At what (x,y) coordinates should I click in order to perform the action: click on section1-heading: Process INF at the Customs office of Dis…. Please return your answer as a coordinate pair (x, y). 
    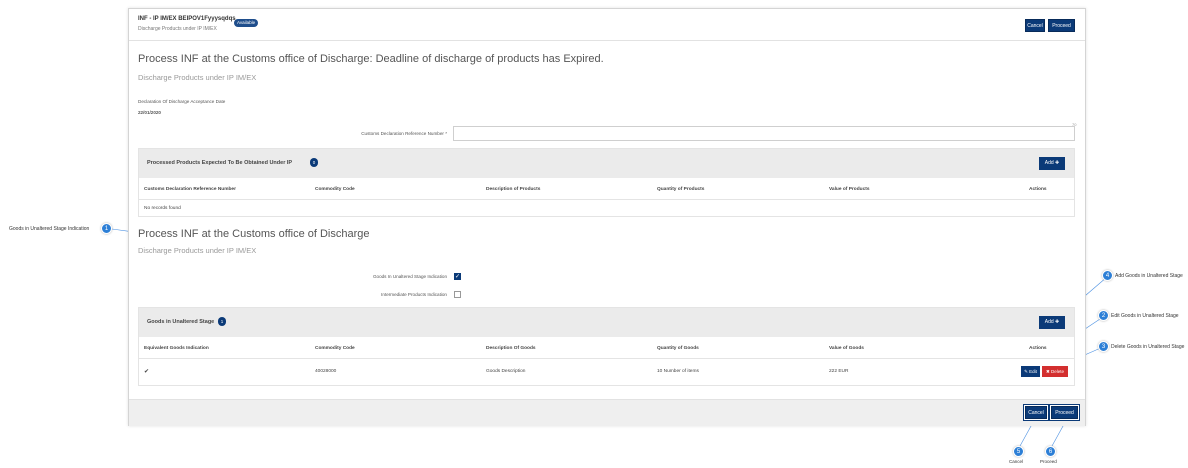
    Looking at the image, I should click on (371, 59).